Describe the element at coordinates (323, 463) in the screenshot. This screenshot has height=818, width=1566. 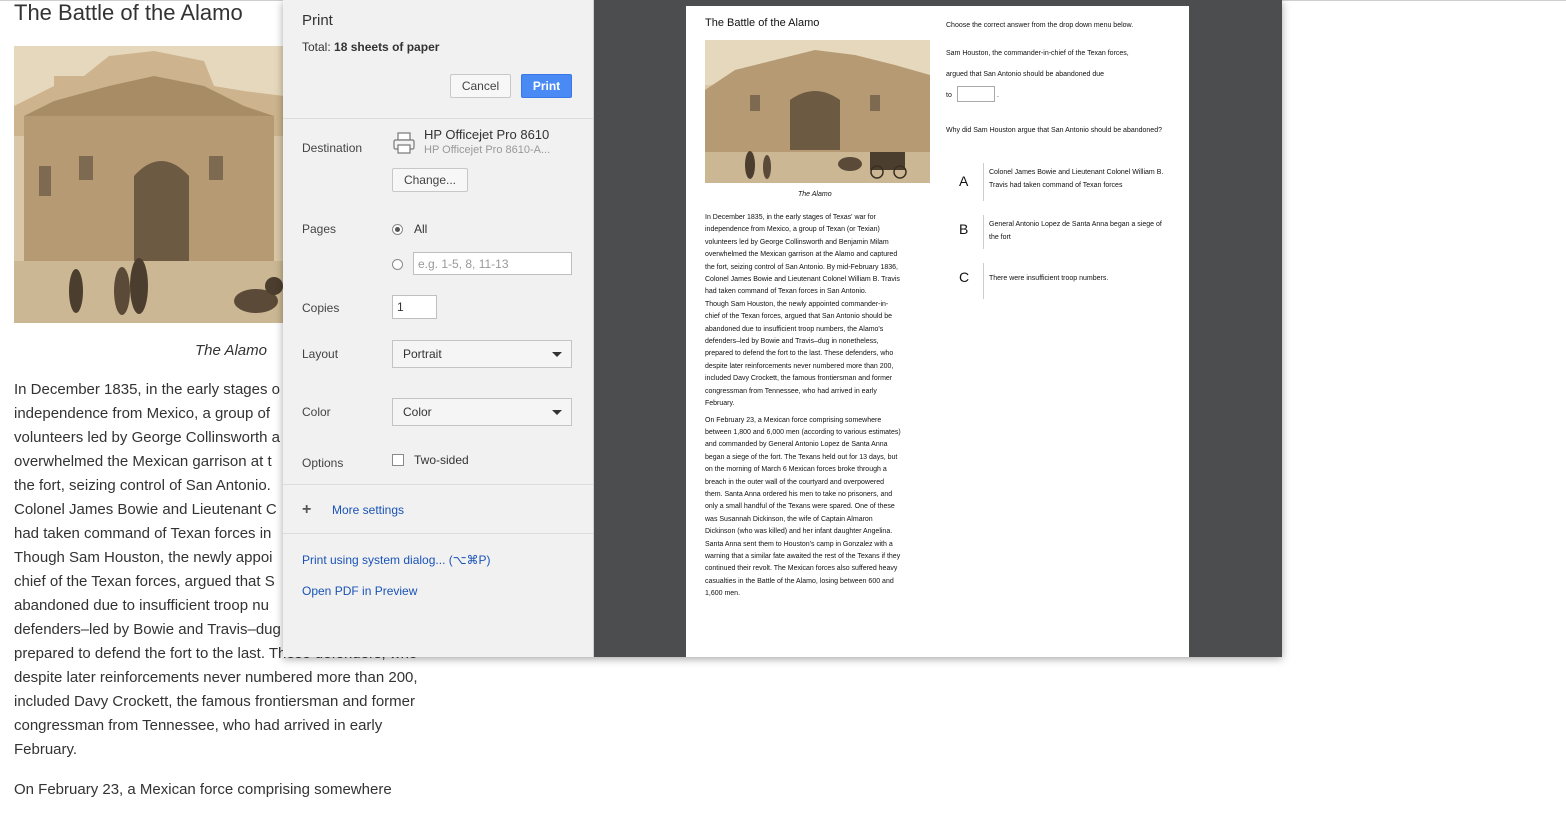
I see `options-label: Options` at that location.